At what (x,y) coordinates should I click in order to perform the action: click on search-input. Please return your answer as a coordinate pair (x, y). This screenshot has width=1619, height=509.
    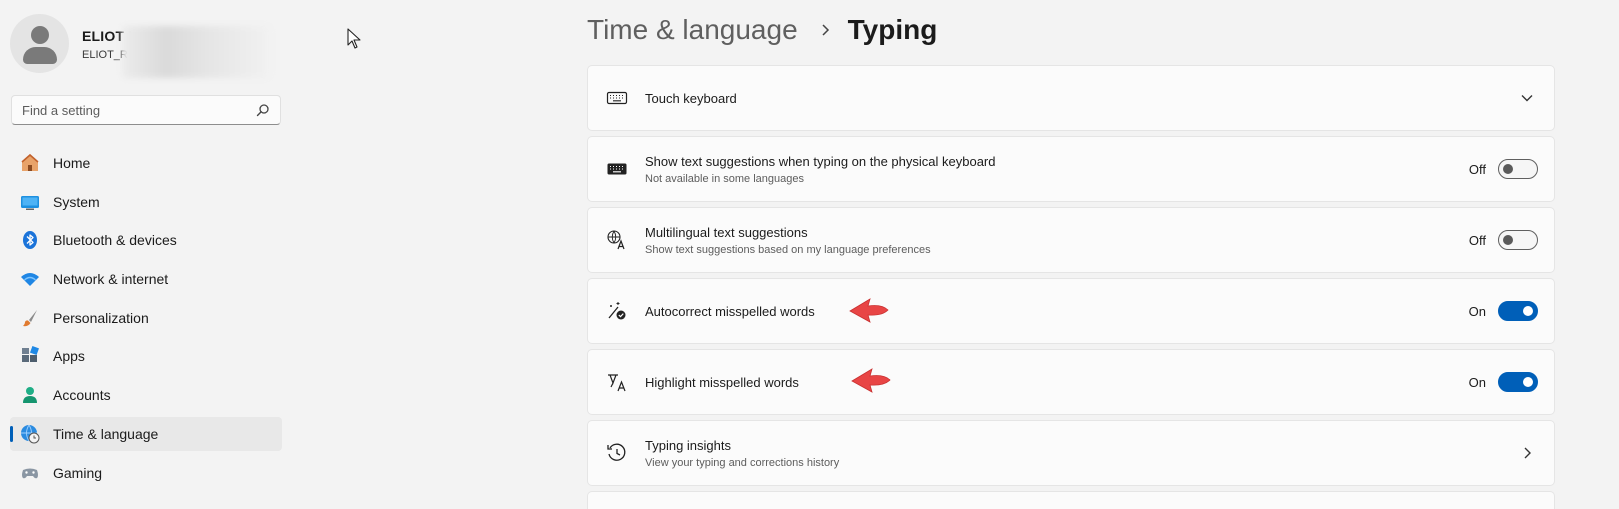
    Looking at the image, I should click on (139, 110).